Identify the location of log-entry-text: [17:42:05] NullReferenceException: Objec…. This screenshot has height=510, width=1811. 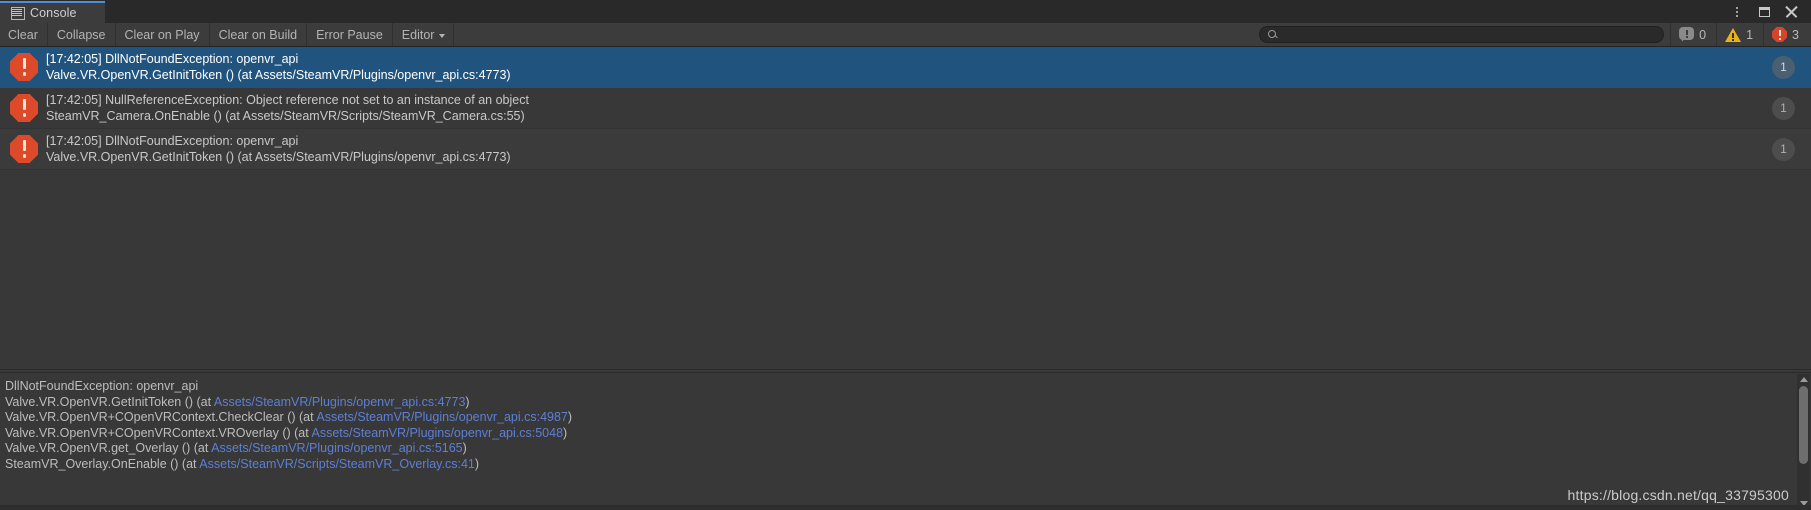
(909, 108).